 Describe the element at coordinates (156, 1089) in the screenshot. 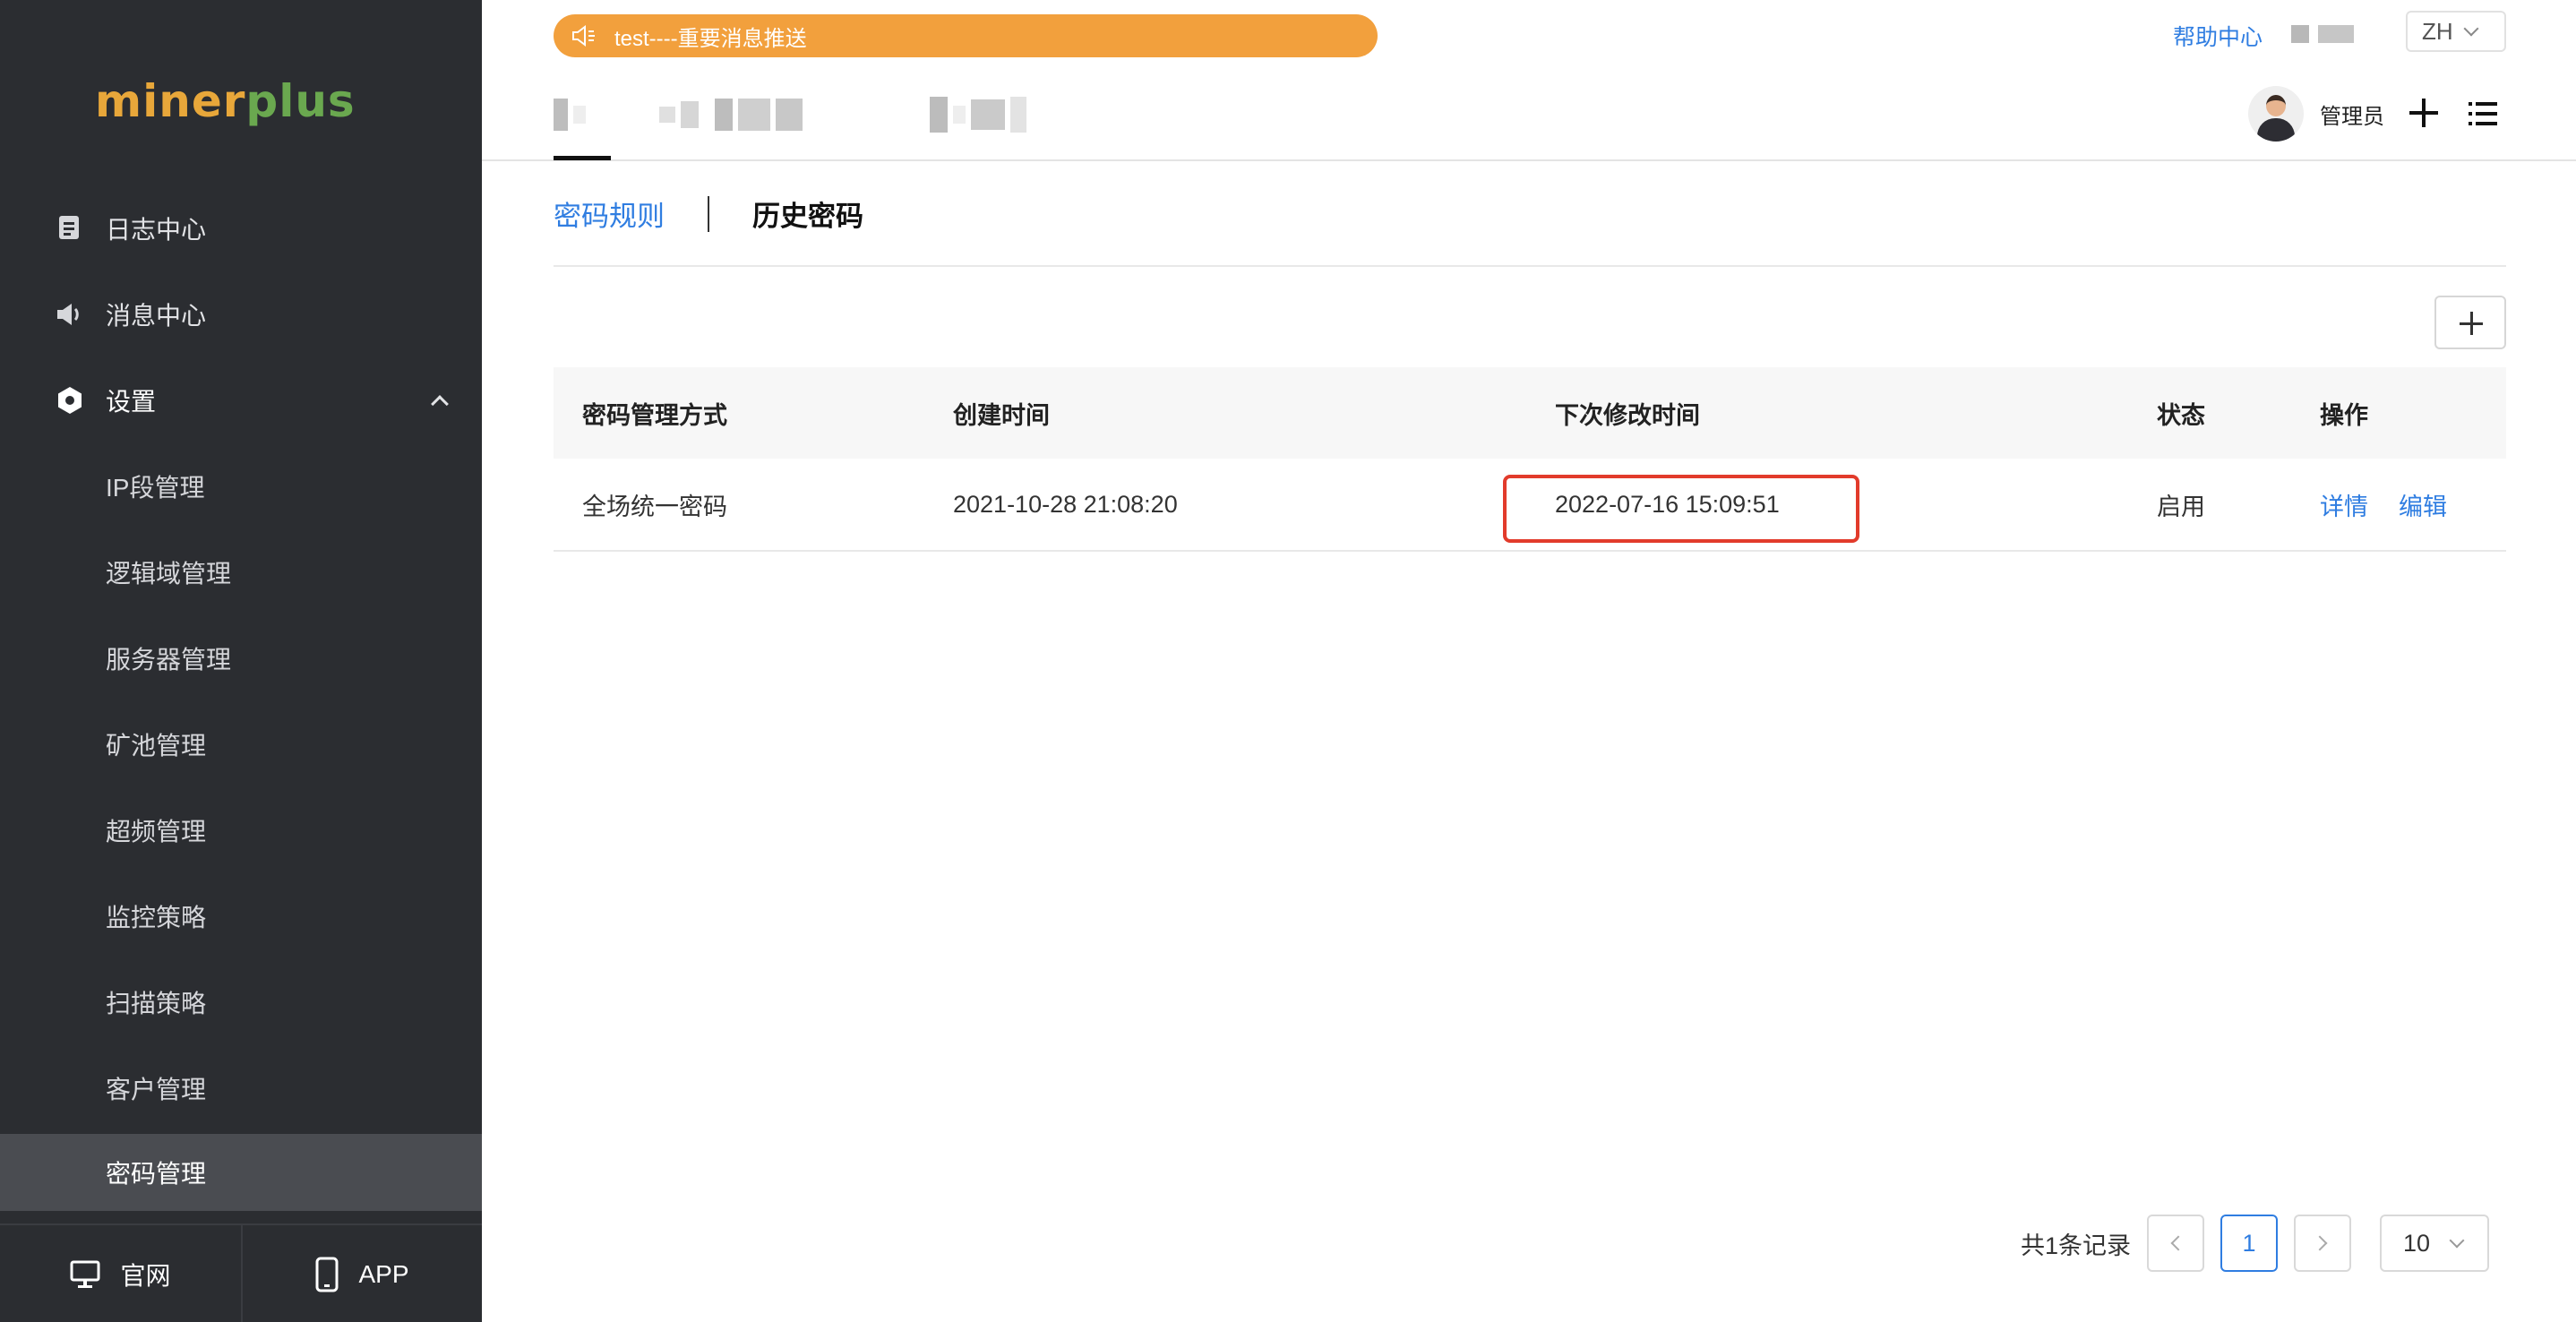

I see `sidebar-item-label: 客户管理` at that location.